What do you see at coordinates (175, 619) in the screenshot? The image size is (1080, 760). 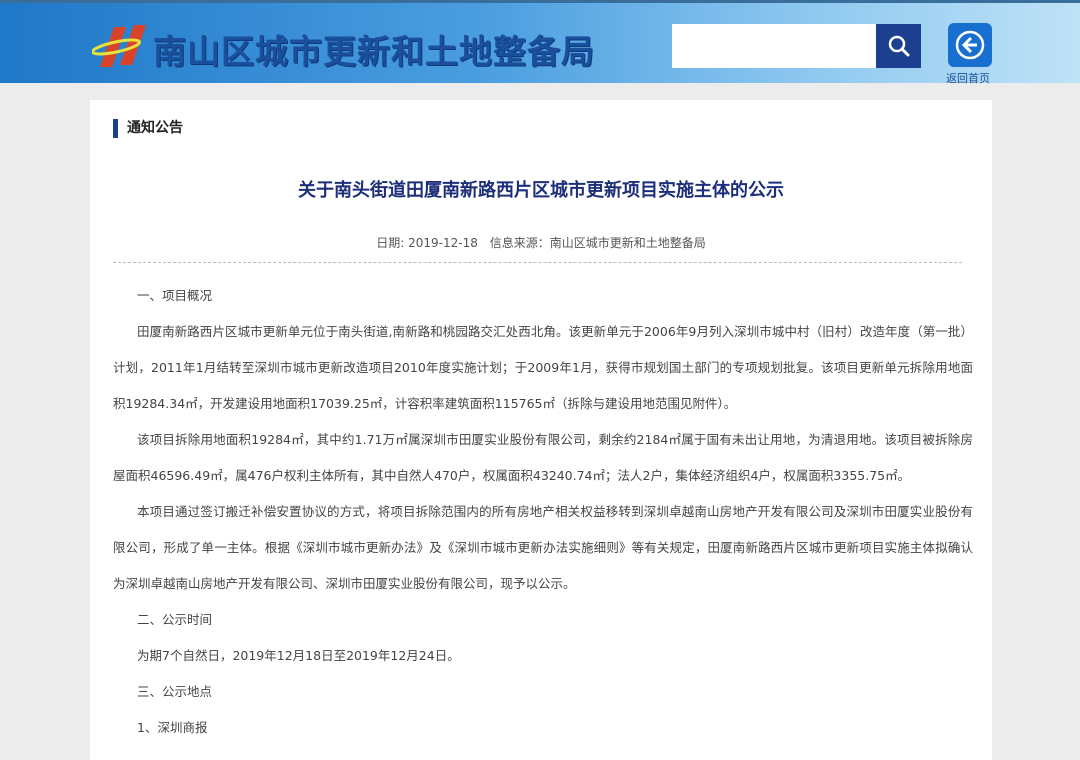 I see `paragraph: 二、公示时间` at bounding box center [175, 619].